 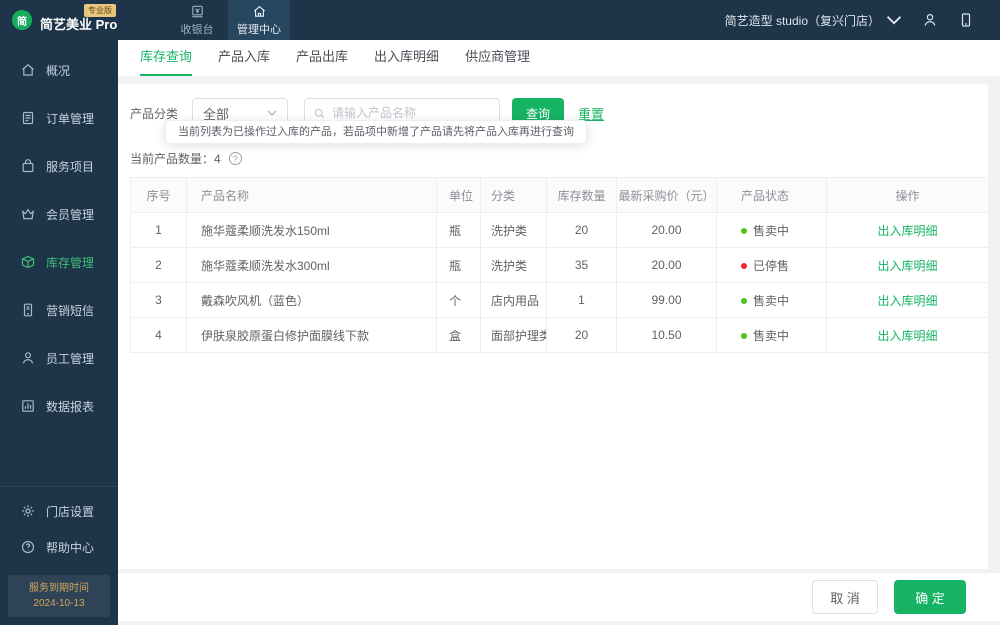 What do you see at coordinates (217, 158) in the screenshot?
I see `product-count-value: 4` at bounding box center [217, 158].